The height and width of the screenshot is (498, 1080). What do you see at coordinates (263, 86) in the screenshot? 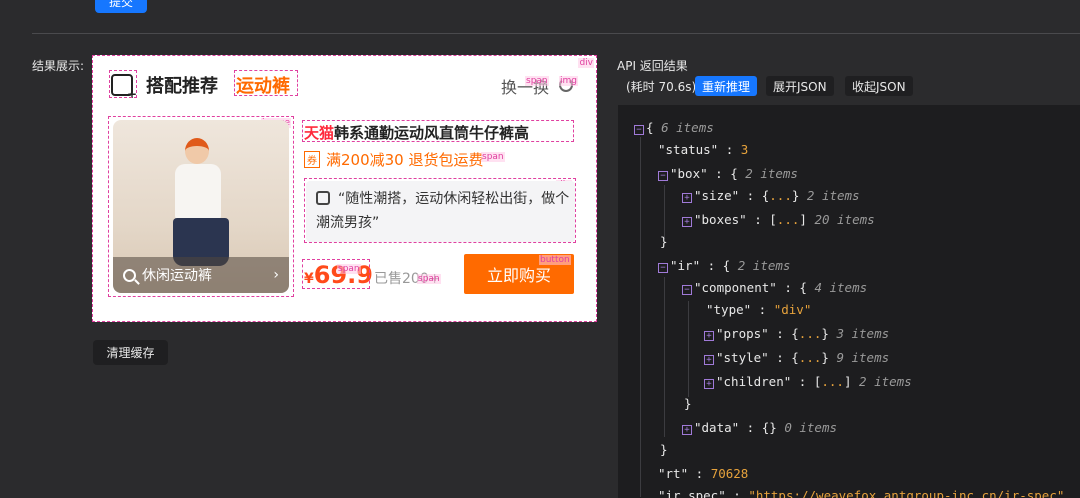
I see `header-subtitle: 运动裤` at bounding box center [263, 86].